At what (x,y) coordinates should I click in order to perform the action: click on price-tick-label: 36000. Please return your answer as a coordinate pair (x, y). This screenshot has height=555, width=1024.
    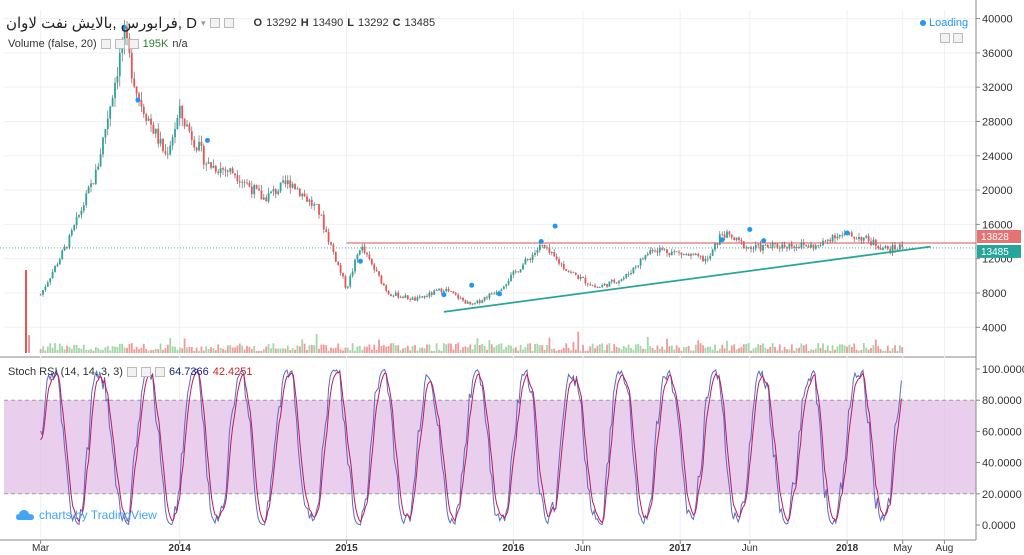
    Looking at the image, I should click on (997, 54).